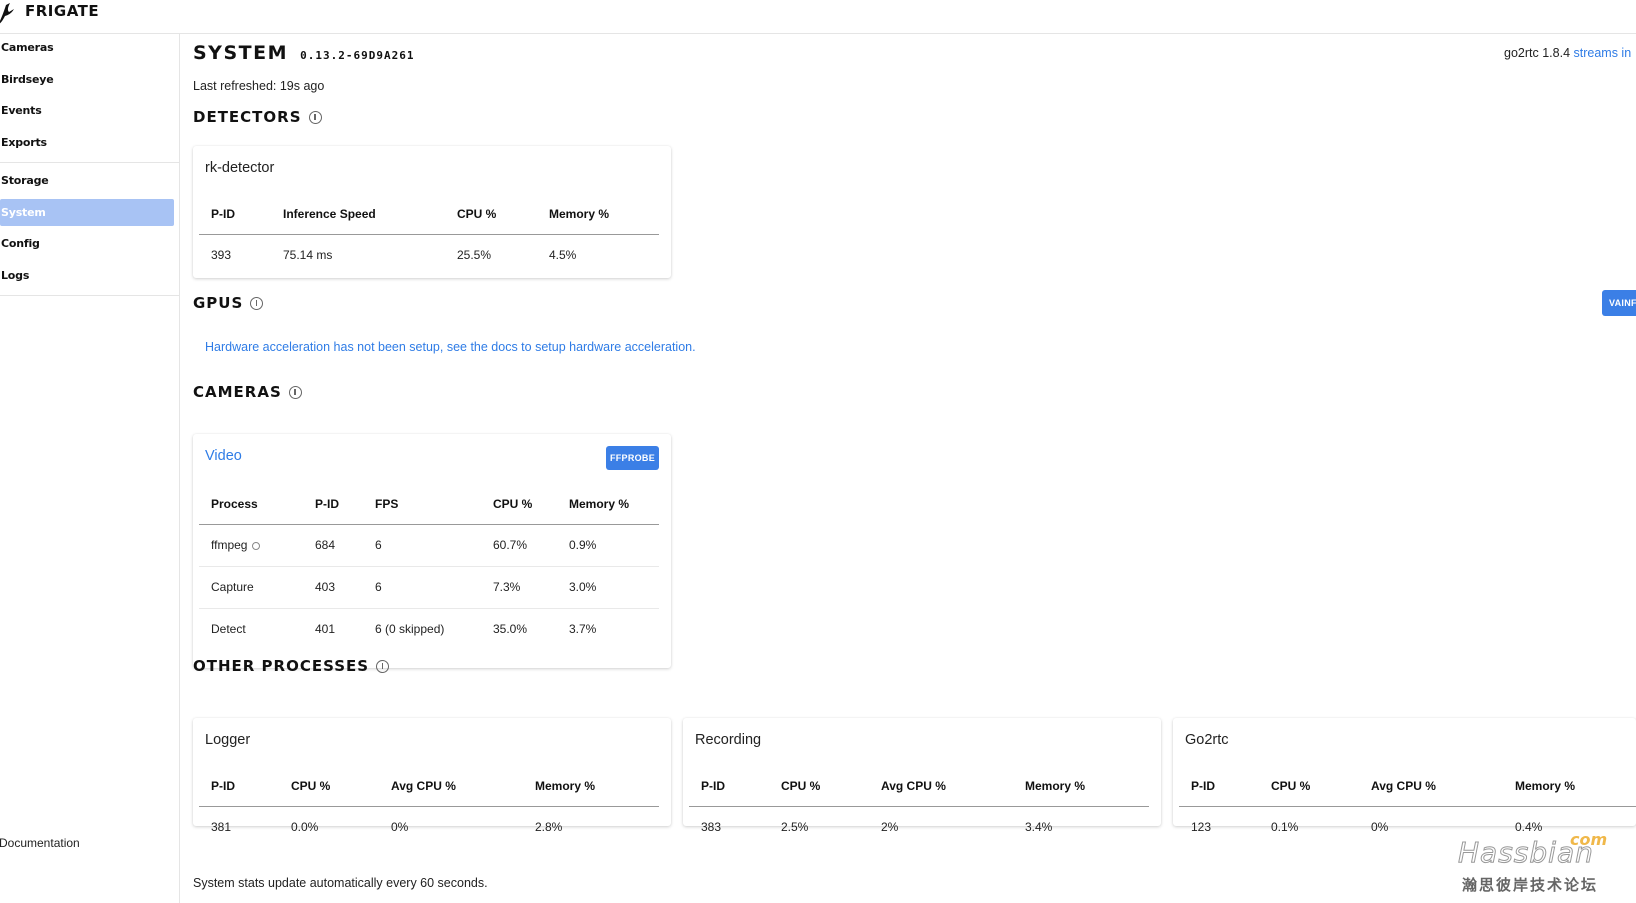 This screenshot has width=1636, height=903. What do you see at coordinates (87, 180) in the screenshot?
I see `sidebar-item-storage: Storage` at bounding box center [87, 180].